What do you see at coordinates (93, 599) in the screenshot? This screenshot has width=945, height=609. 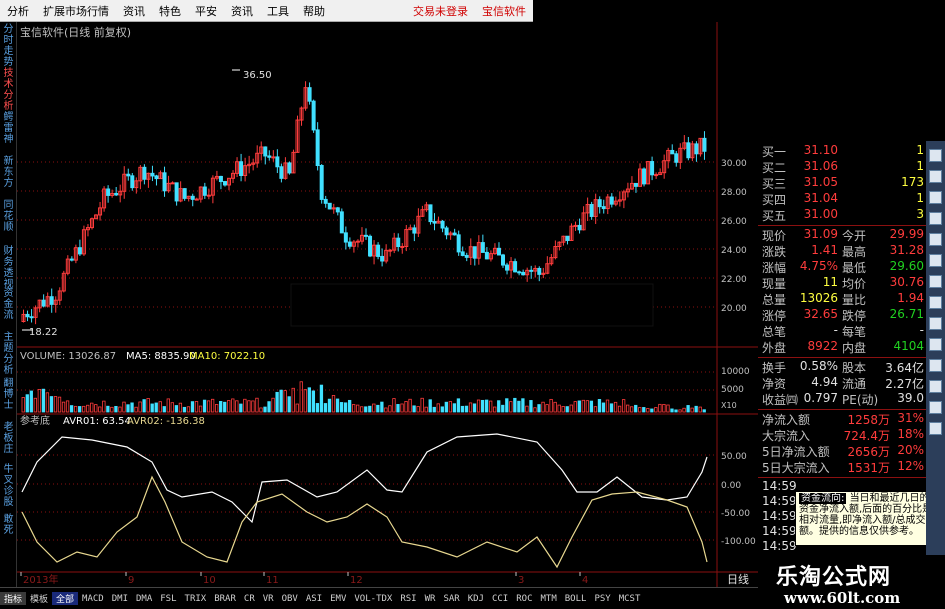 I see `indicator-tab-3: MACD` at bounding box center [93, 599].